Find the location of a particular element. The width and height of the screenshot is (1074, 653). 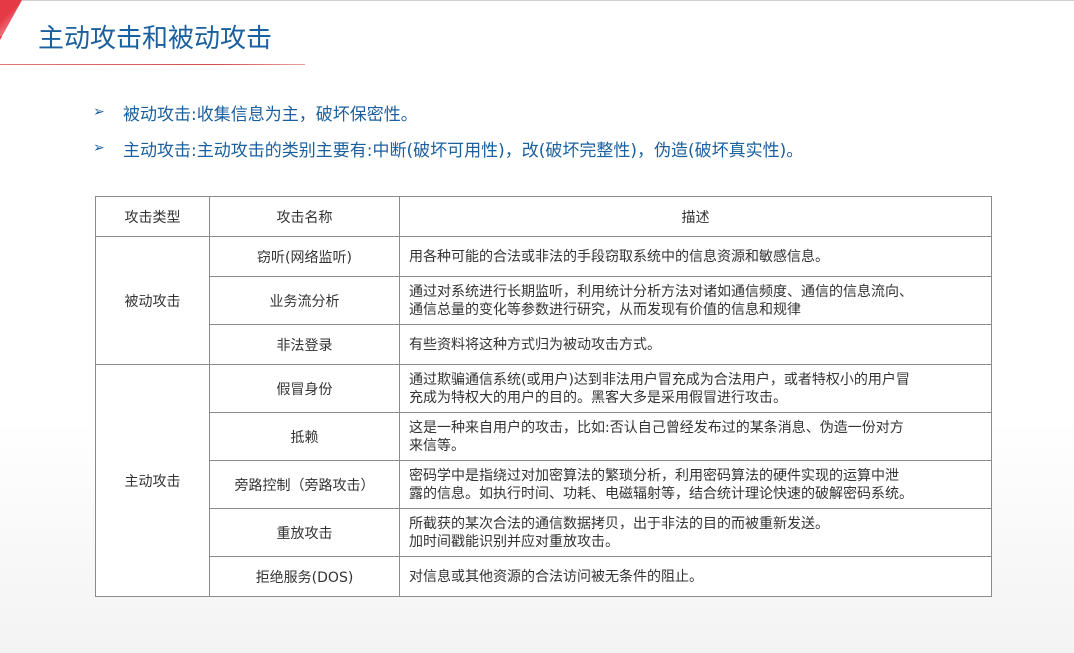

description-cell: 用各种可能的合法或非法的手段窃取系统中的信息资源和敏感信息。 is located at coordinates (695, 256).